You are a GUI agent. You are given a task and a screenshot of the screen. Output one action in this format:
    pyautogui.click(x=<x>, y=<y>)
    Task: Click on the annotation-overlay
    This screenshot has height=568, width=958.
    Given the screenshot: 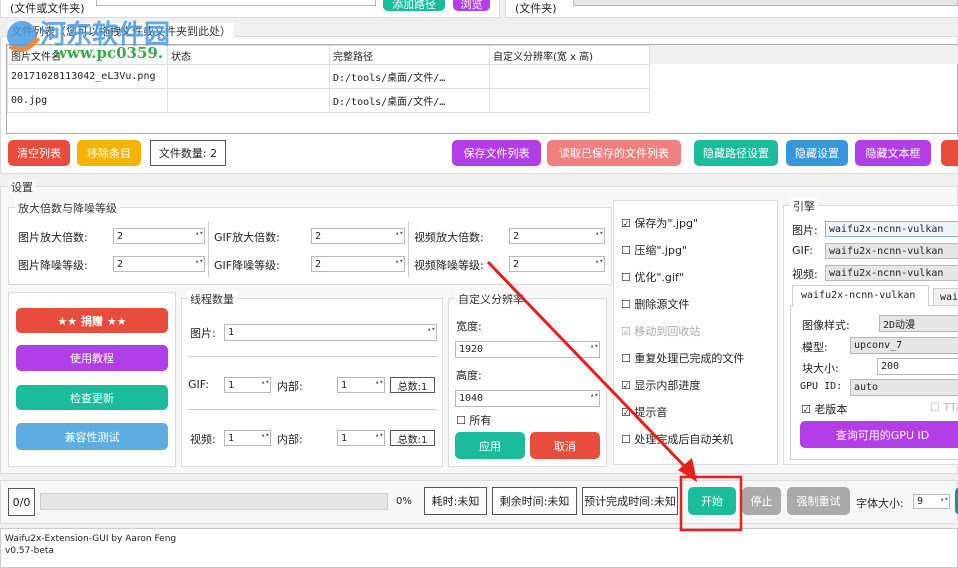 What is the action you would take?
    pyautogui.click(x=614, y=396)
    